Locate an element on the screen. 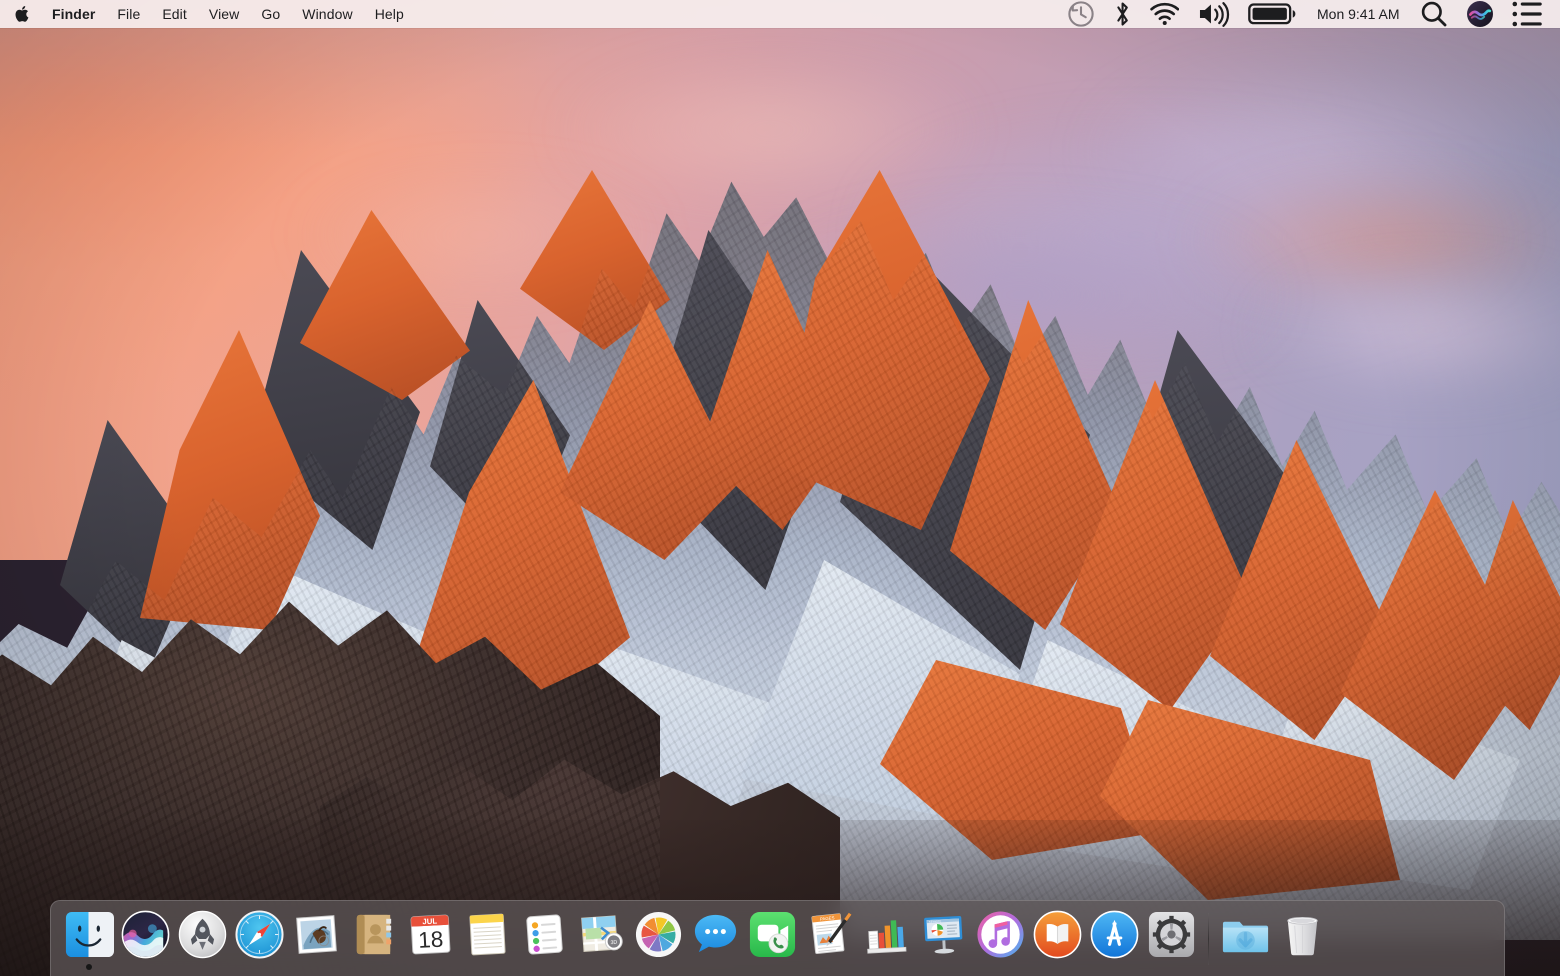 The height and width of the screenshot is (976, 1560). notes-icon is located at coordinates (487, 934).